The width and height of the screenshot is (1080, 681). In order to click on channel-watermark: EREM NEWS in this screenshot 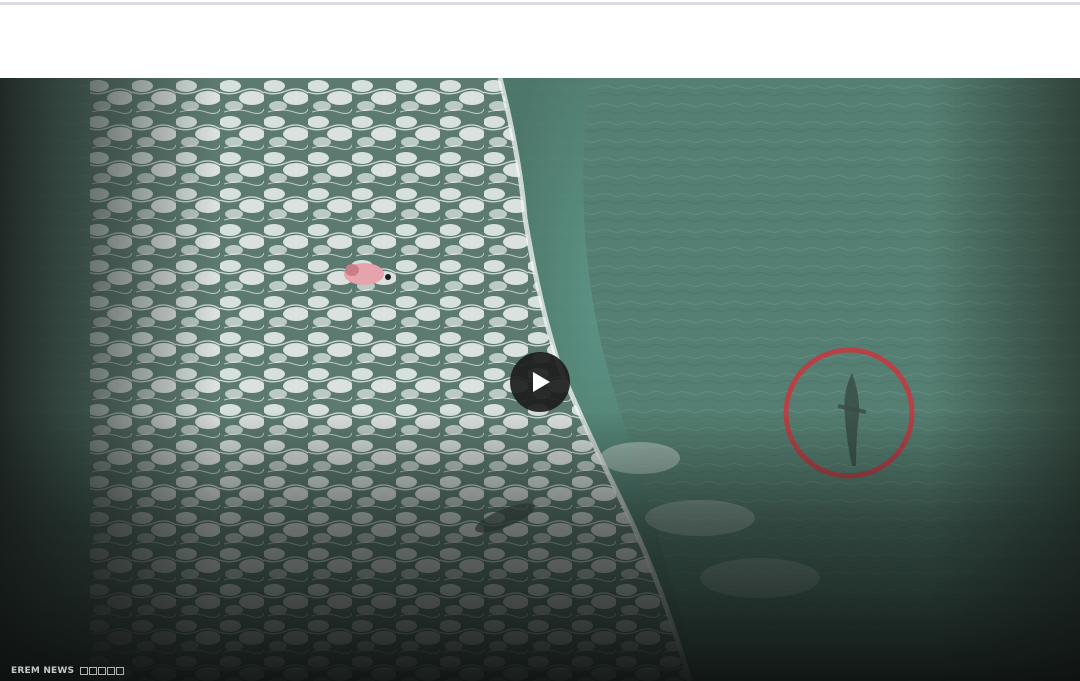, I will do `click(68, 671)`.